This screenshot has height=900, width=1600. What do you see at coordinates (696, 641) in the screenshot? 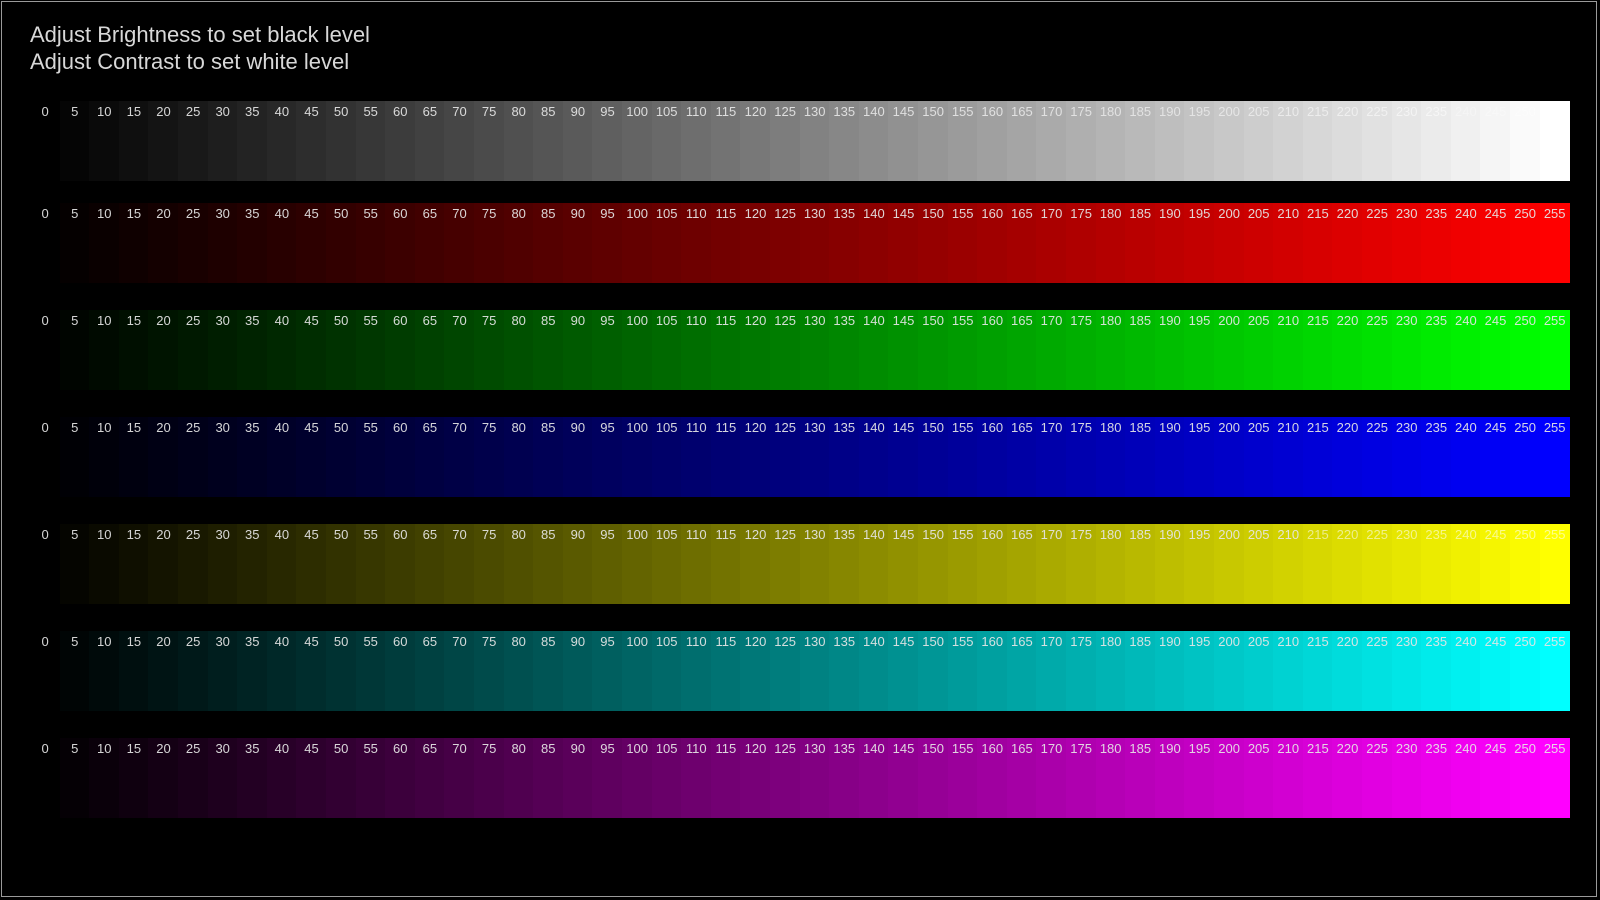
I see `level-label: 110` at bounding box center [696, 641].